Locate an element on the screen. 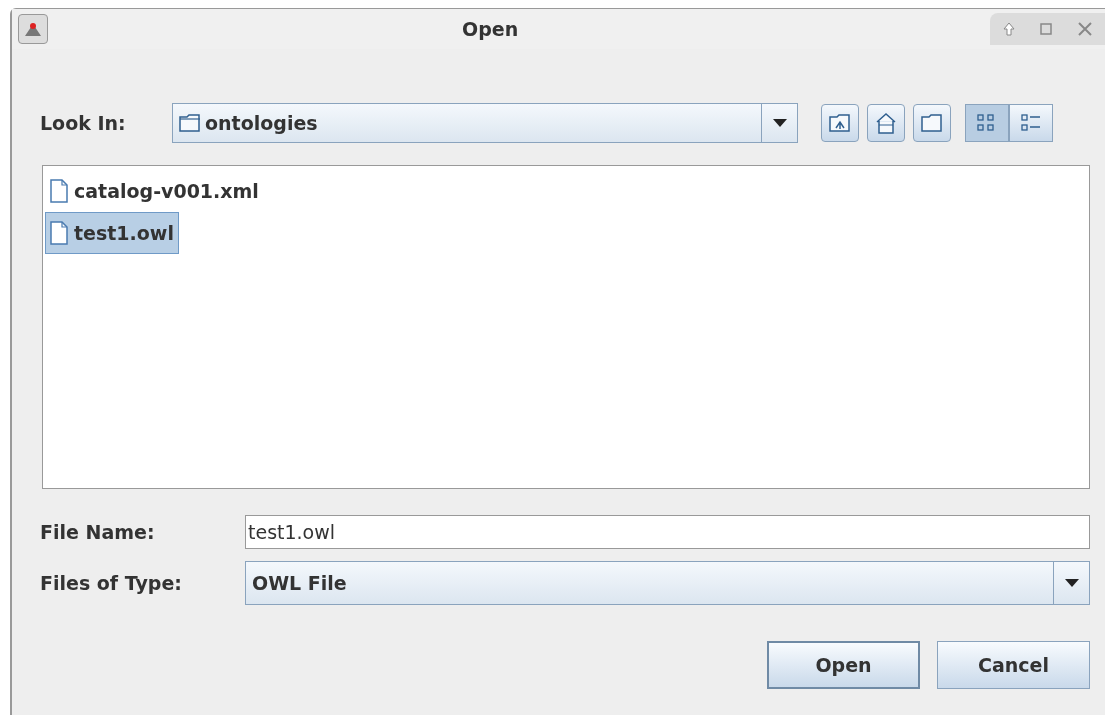 Image resolution: width=1105 pixels, height=715 pixels. dialog-button: Open is located at coordinates (843, 665).